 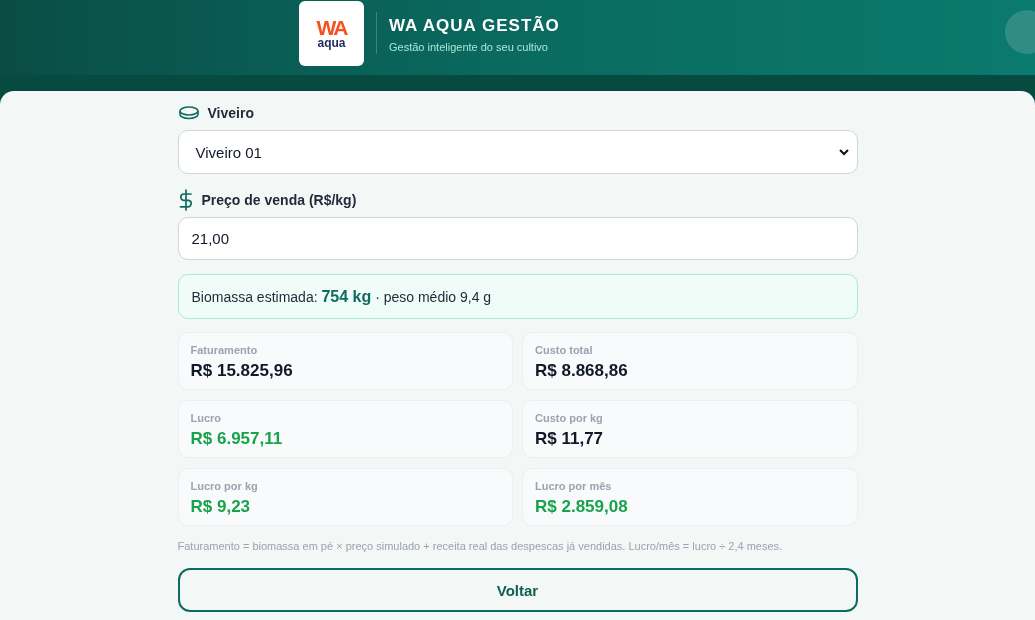 I want to click on logo-text: WA, so click(x=331, y=27).